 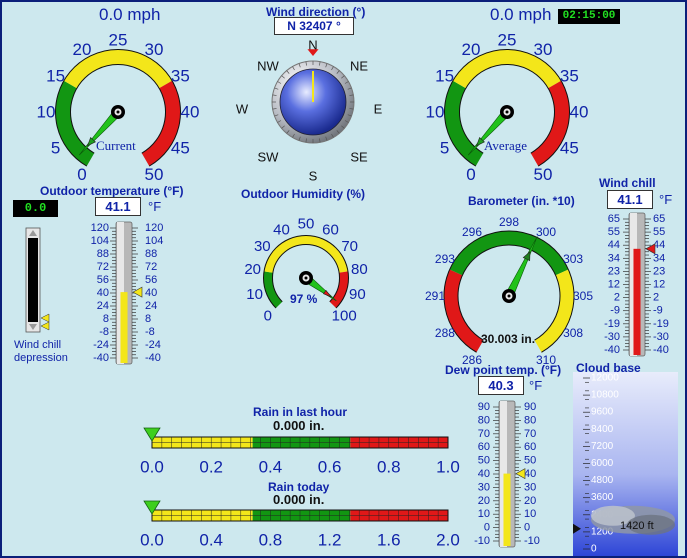 What do you see at coordinates (508, 339) in the screenshot?
I see `barometer-readout: 30.003 in.` at bounding box center [508, 339].